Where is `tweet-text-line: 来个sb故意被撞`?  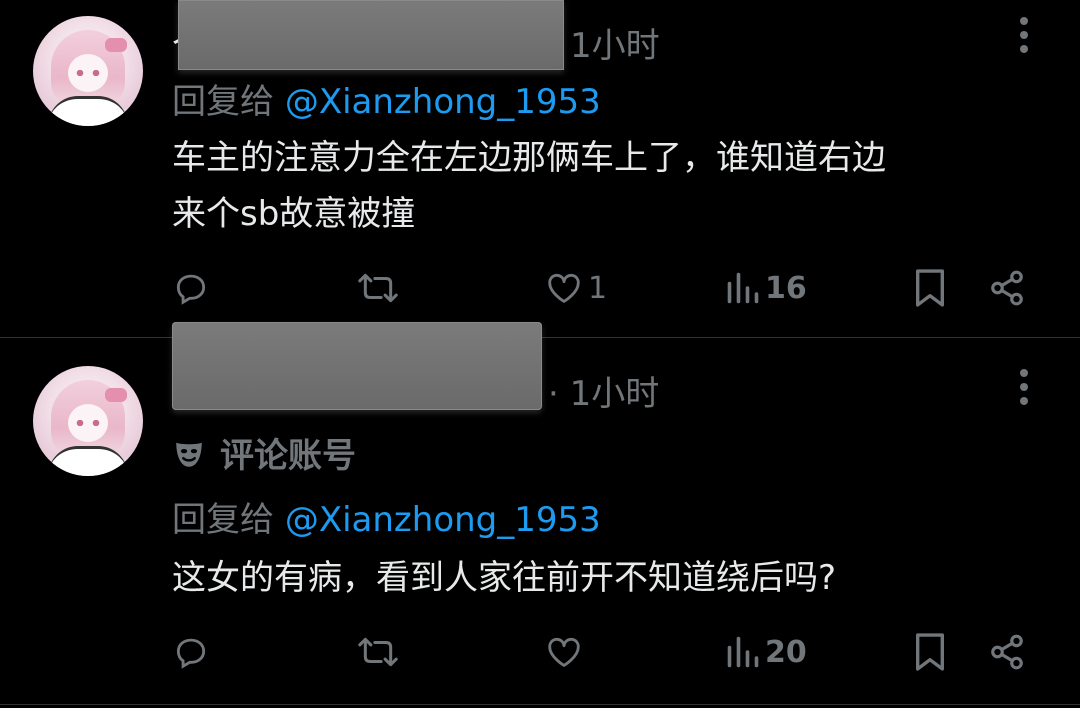
tweet-text-line: 来个sb故意被撞 is located at coordinates (294, 214).